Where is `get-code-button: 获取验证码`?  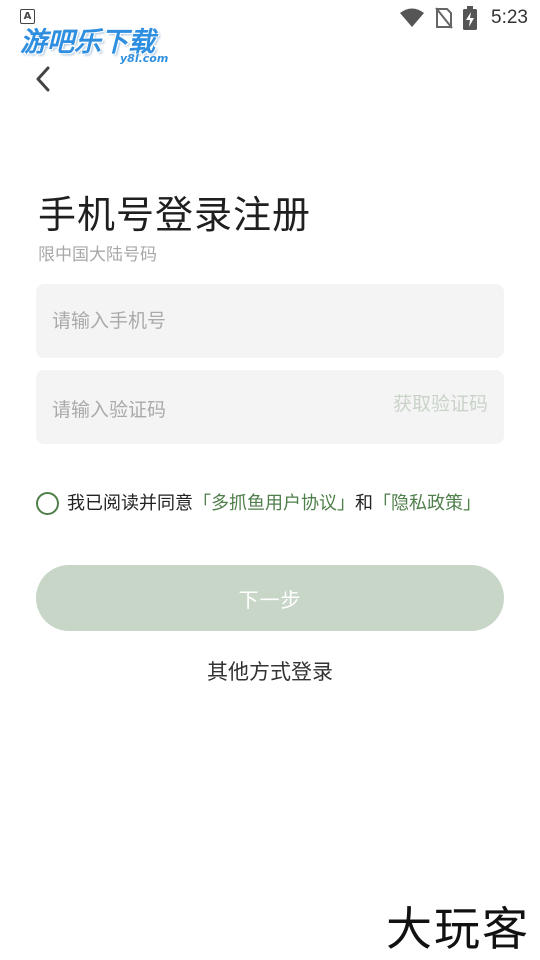 get-code-button: 获取验证码 is located at coordinates (440, 402).